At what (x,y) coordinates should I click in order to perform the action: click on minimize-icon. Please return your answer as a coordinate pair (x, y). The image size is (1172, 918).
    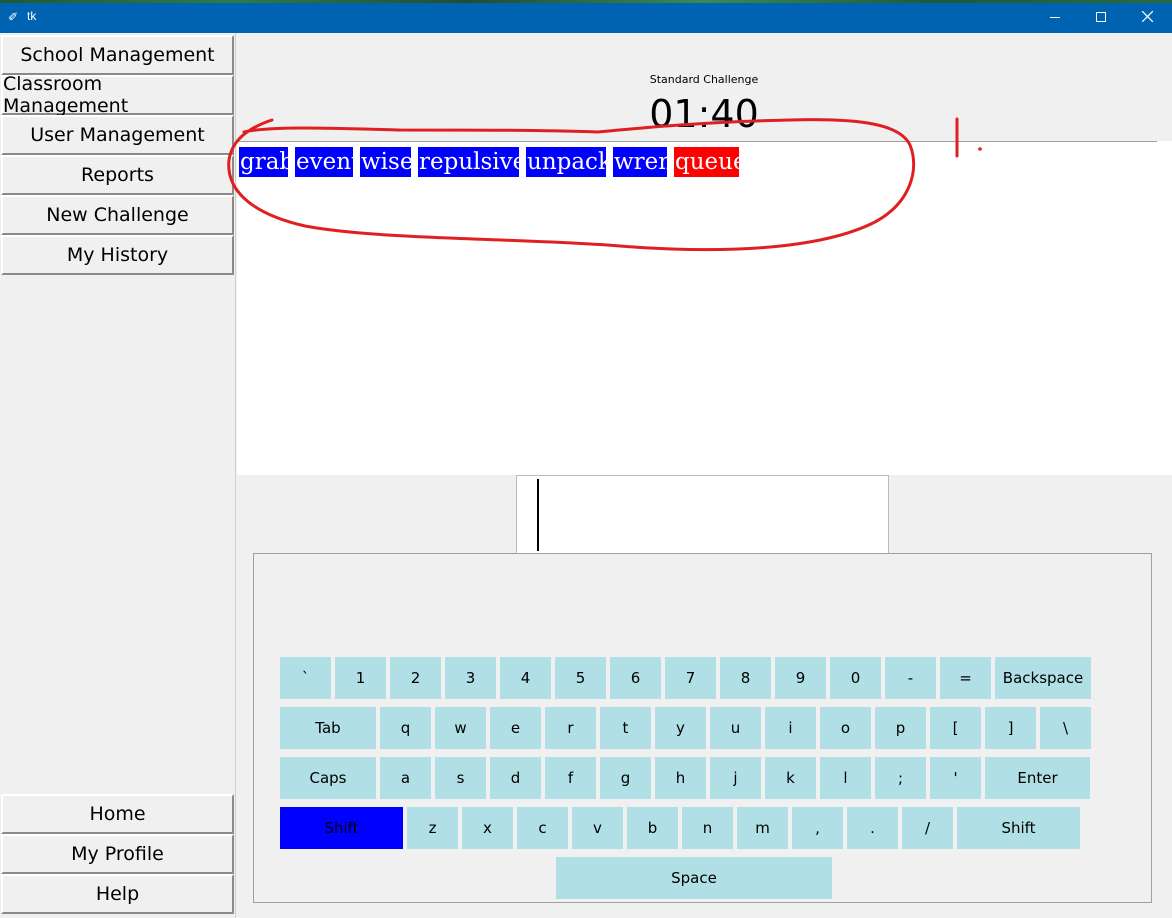
    Looking at the image, I should click on (1055, 17).